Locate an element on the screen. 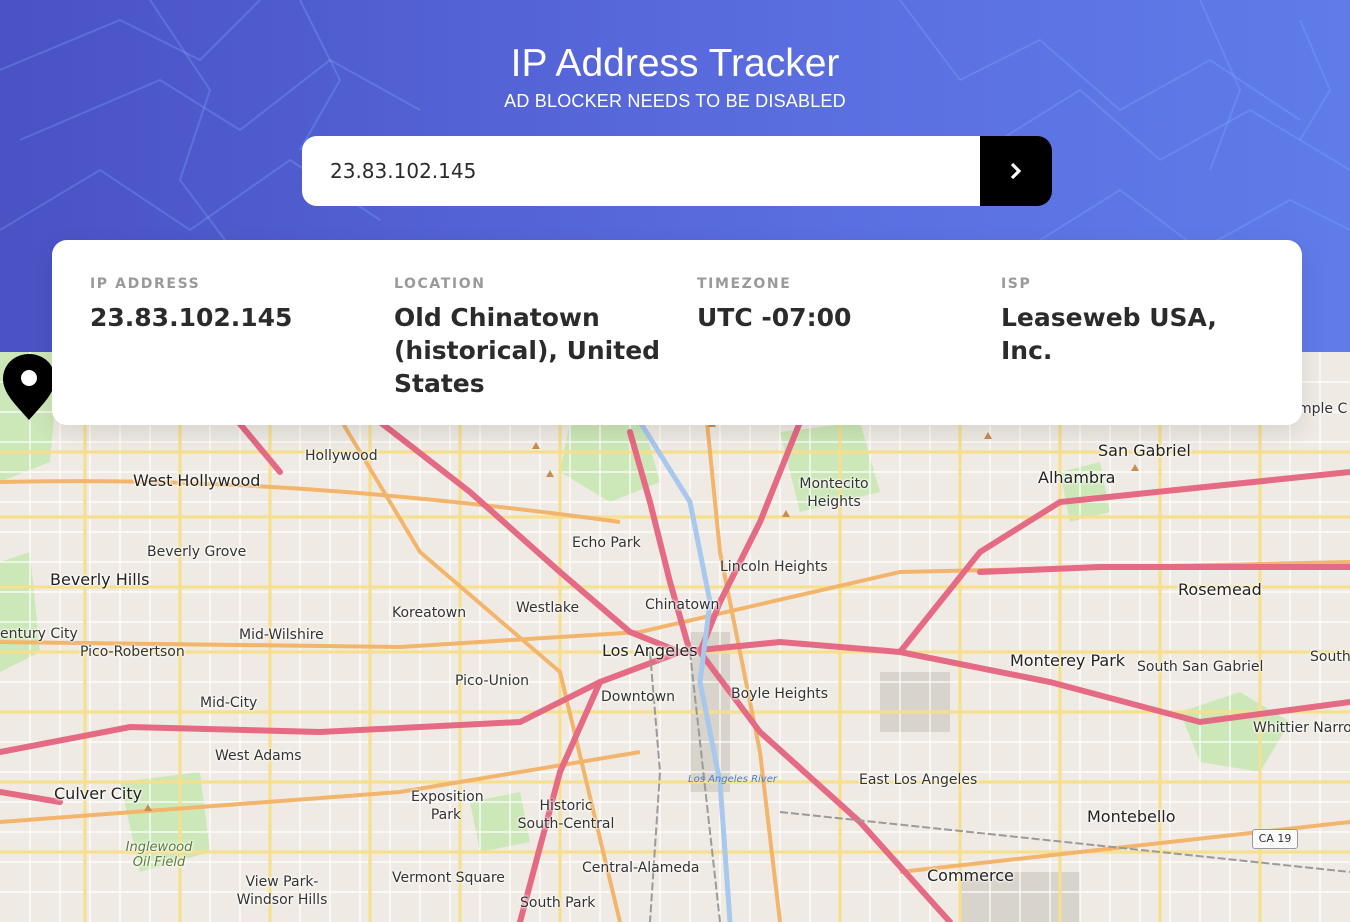 This screenshot has width=1350, height=922. map-label-south-san-gabriel: South San Gabriel is located at coordinates (1200, 667).